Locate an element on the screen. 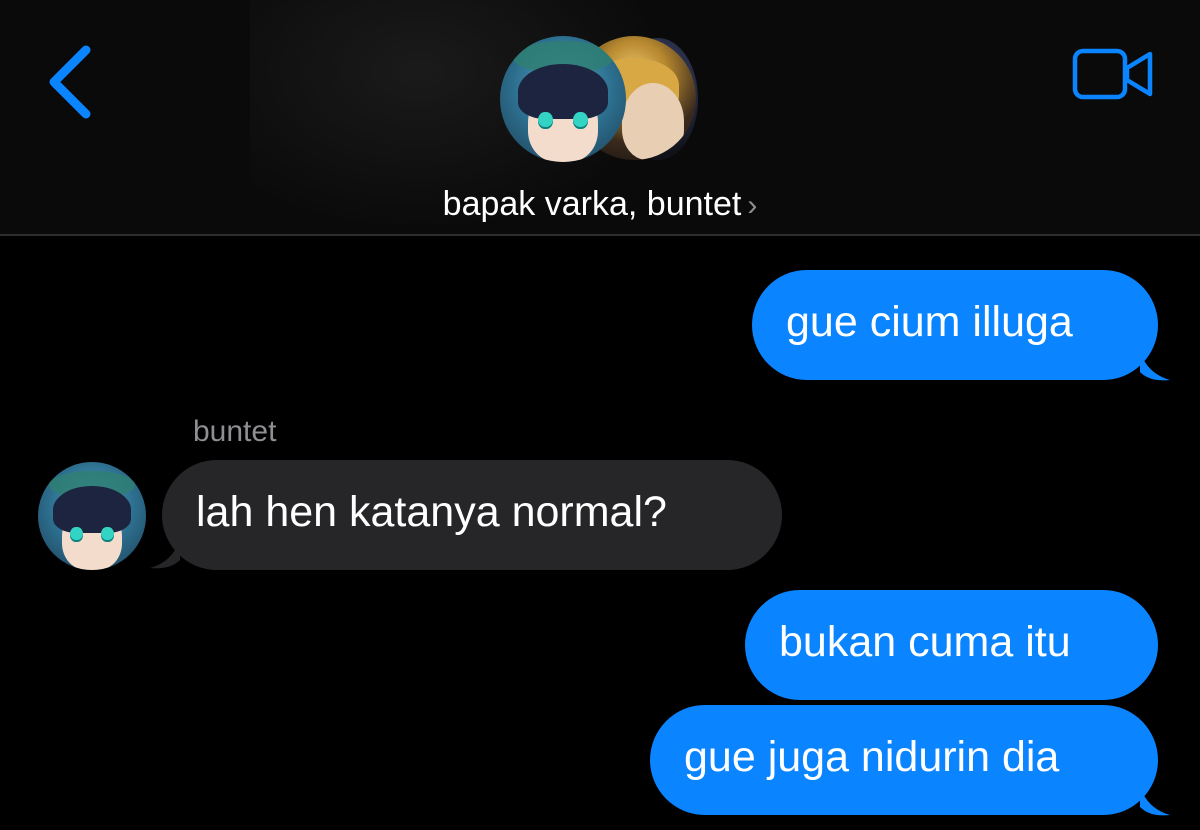  sender-avatar is located at coordinates (92, 516).